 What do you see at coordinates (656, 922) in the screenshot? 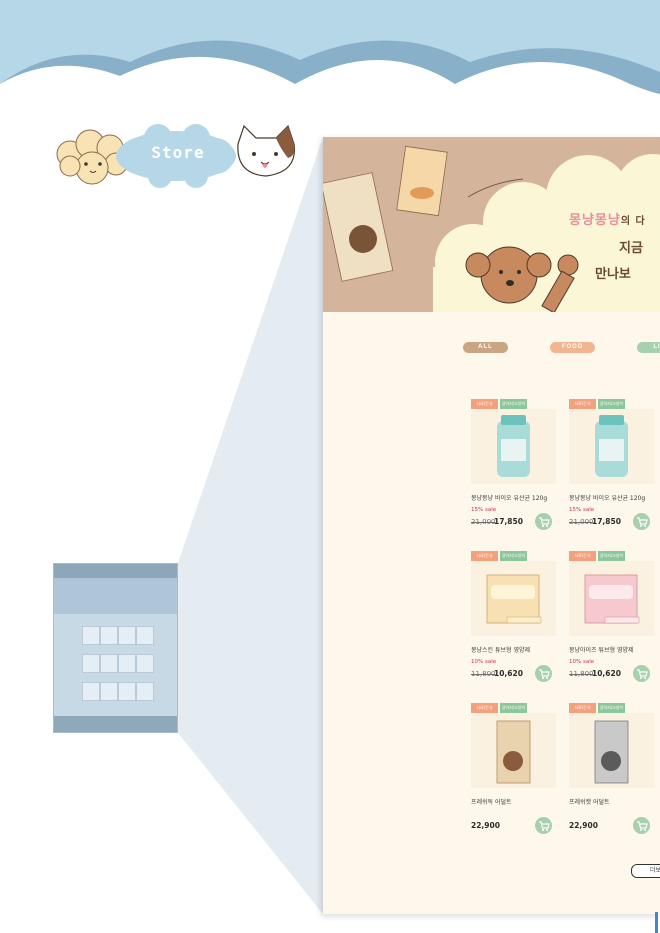
I see `scroll-indicator` at bounding box center [656, 922].